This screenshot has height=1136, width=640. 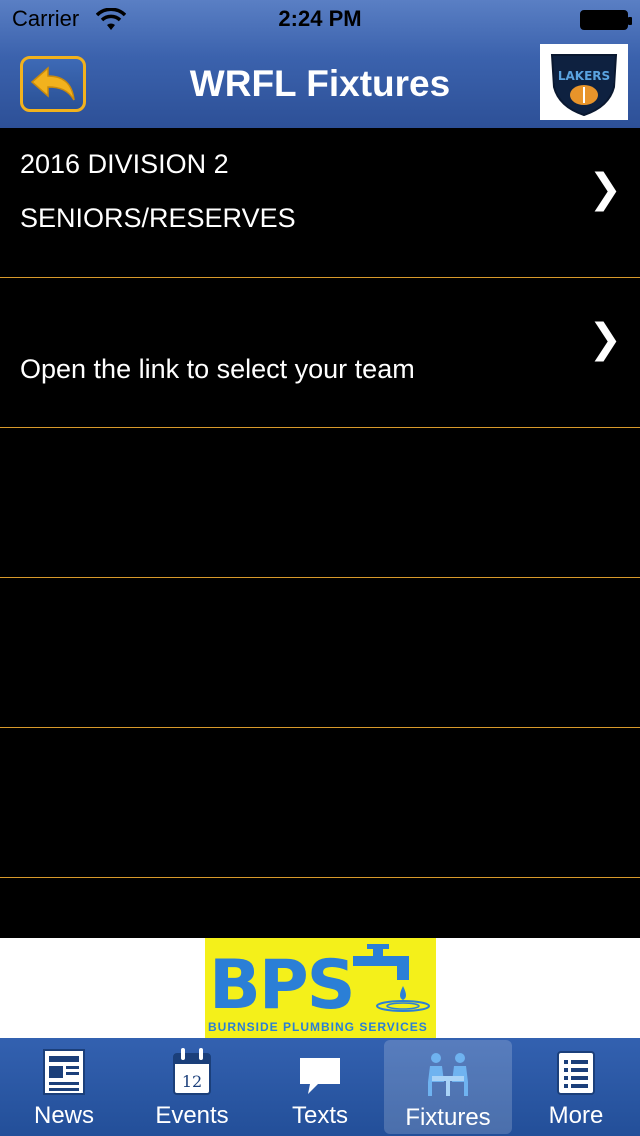 What do you see at coordinates (391, 978) in the screenshot?
I see `tap-icon` at bounding box center [391, 978].